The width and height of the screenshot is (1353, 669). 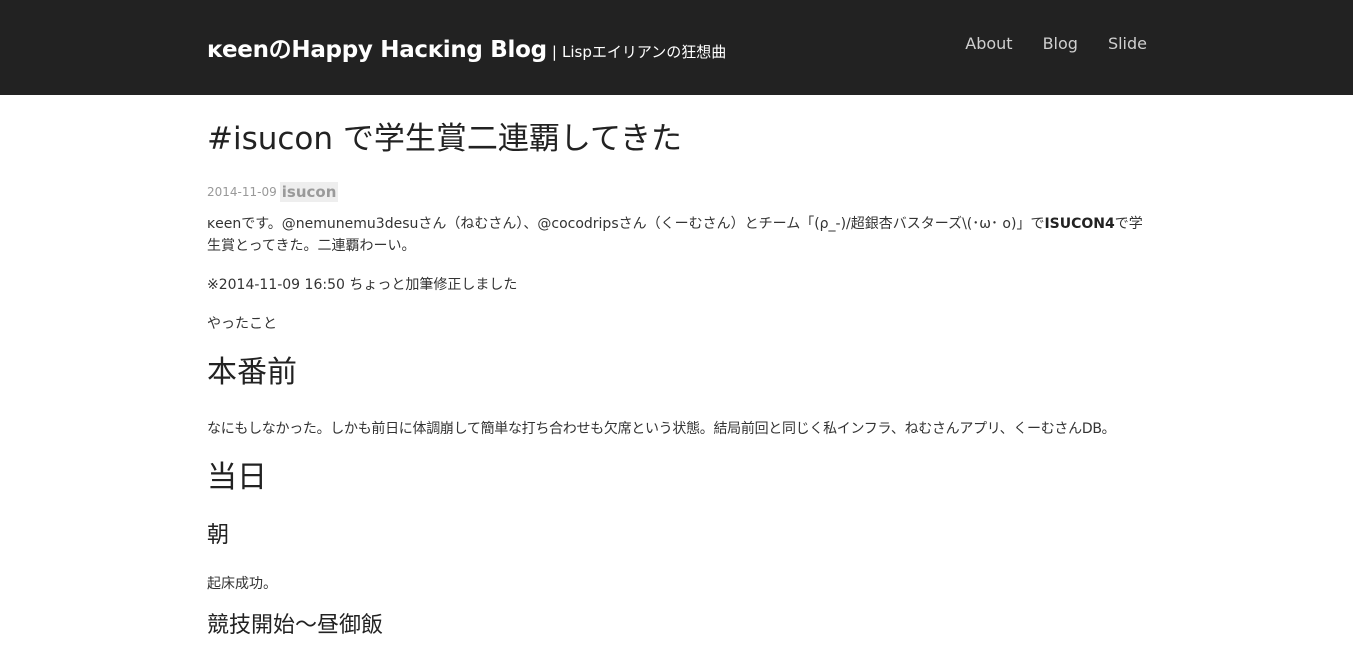 What do you see at coordinates (237, 477) in the screenshot?
I see `heading-contest-day: 当日` at bounding box center [237, 477].